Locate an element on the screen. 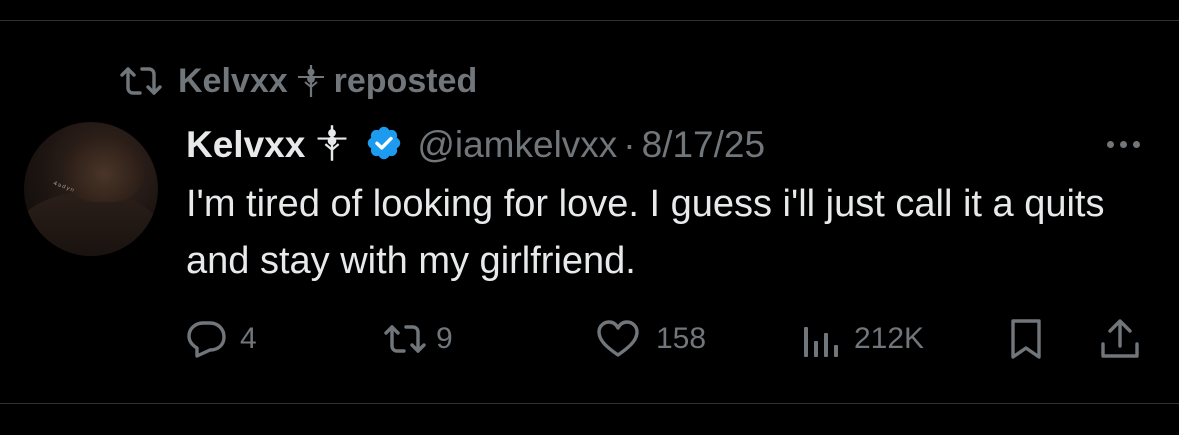 The height and width of the screenshot is (435, 1179). views-button: 212K is located at coordinates (862, 339).